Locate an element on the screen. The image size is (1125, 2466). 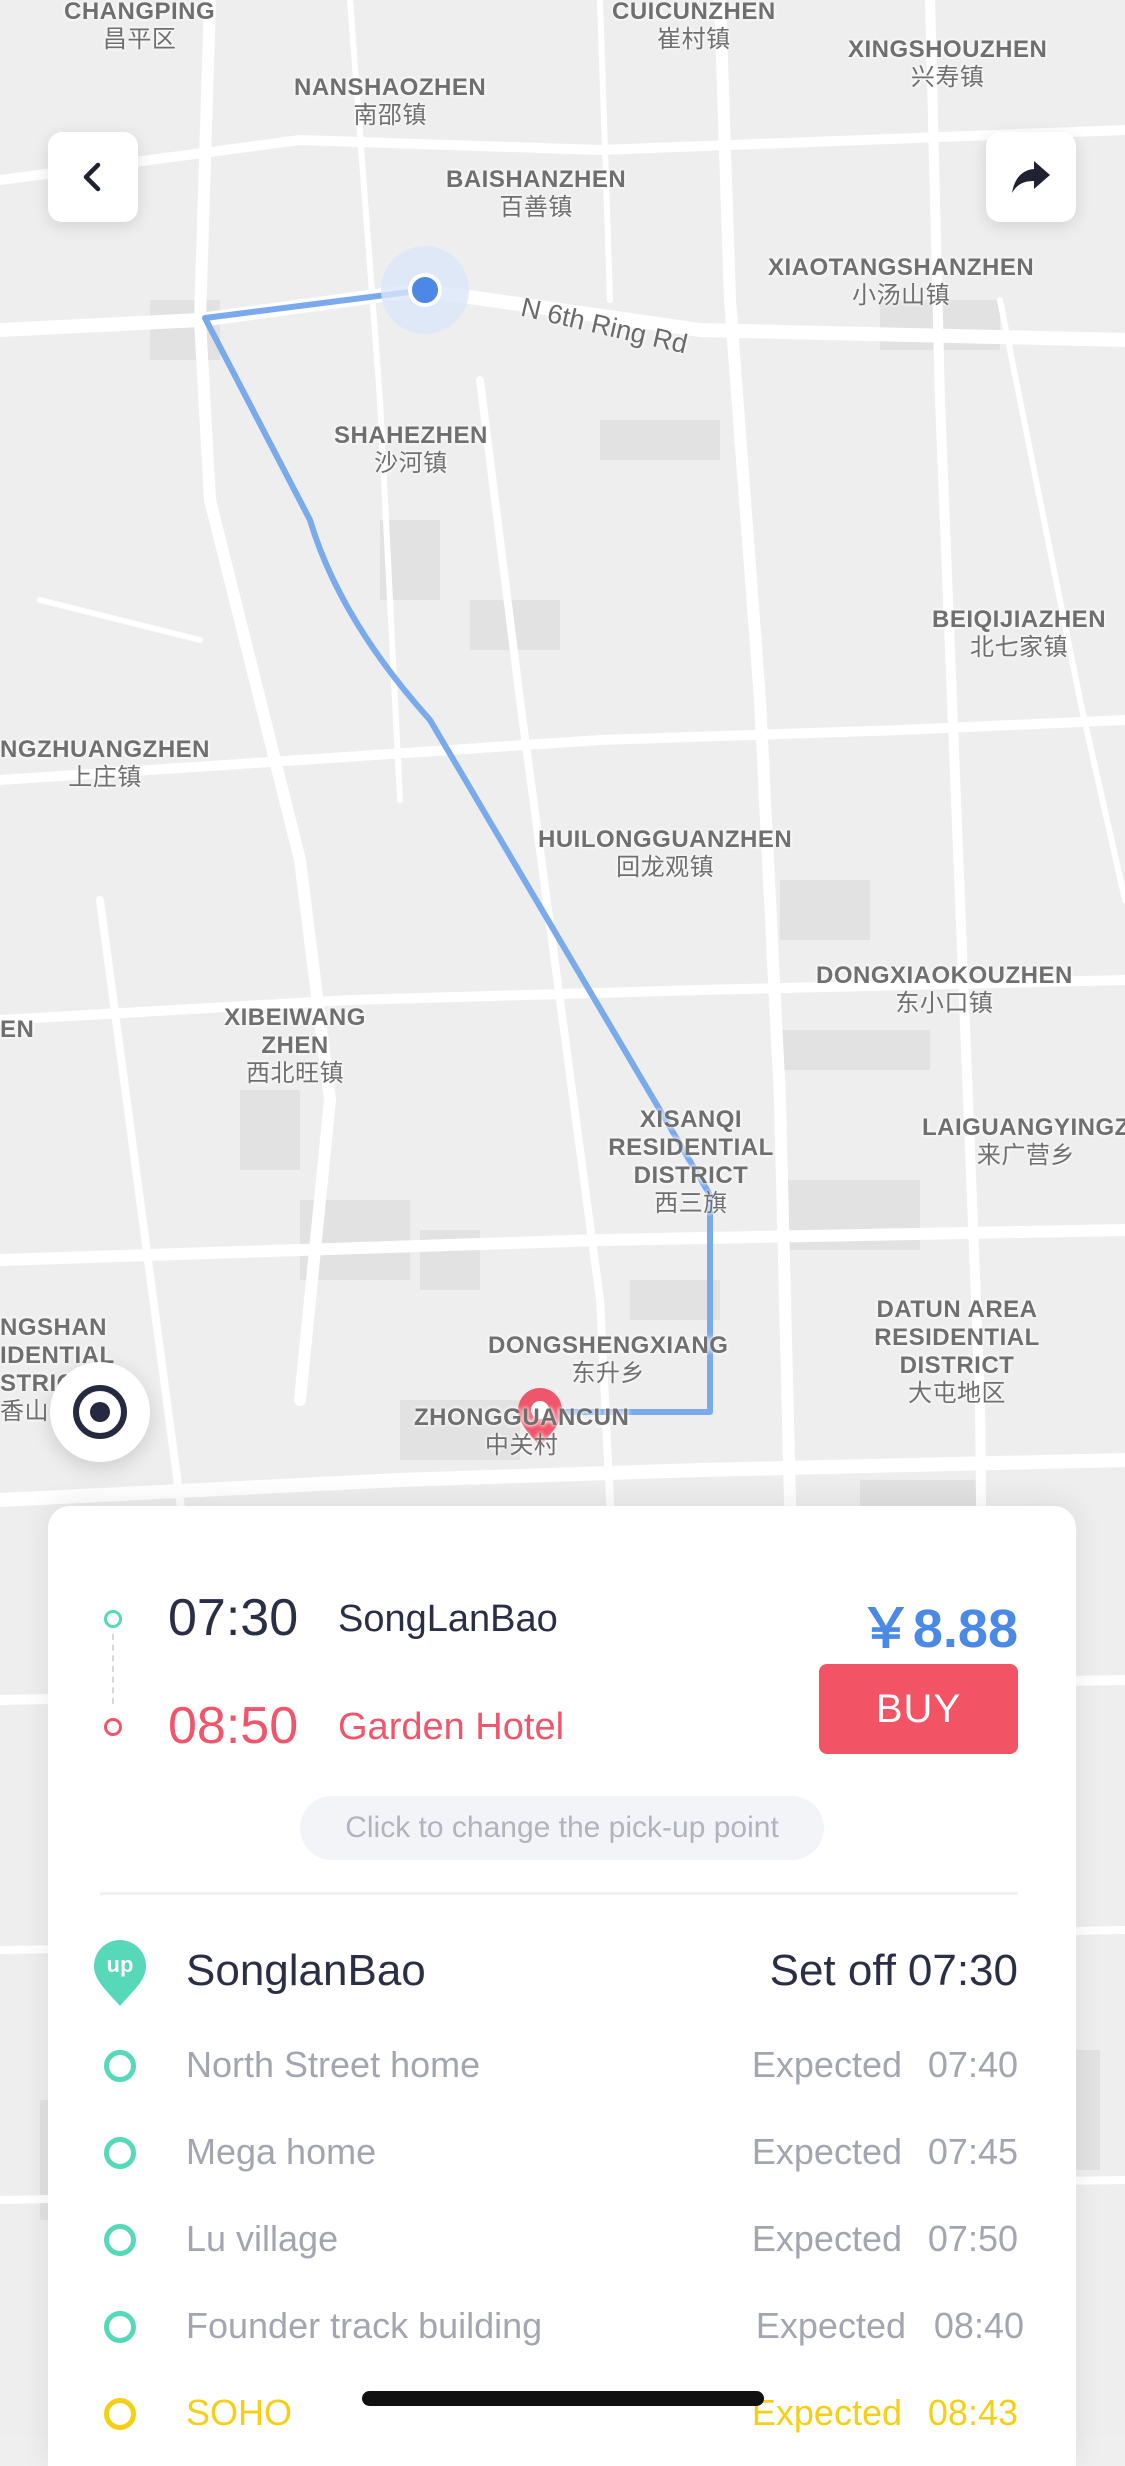
first-stop-time: 07:30 is located at coordinates (962, 1970).